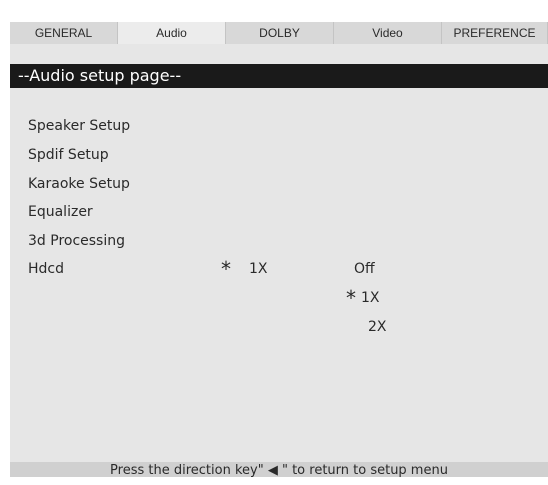  What do you see at coordinates (226, 269) in the screenshot?
I see `hdcd-current-marker: *` at bounding box center [226, 269].